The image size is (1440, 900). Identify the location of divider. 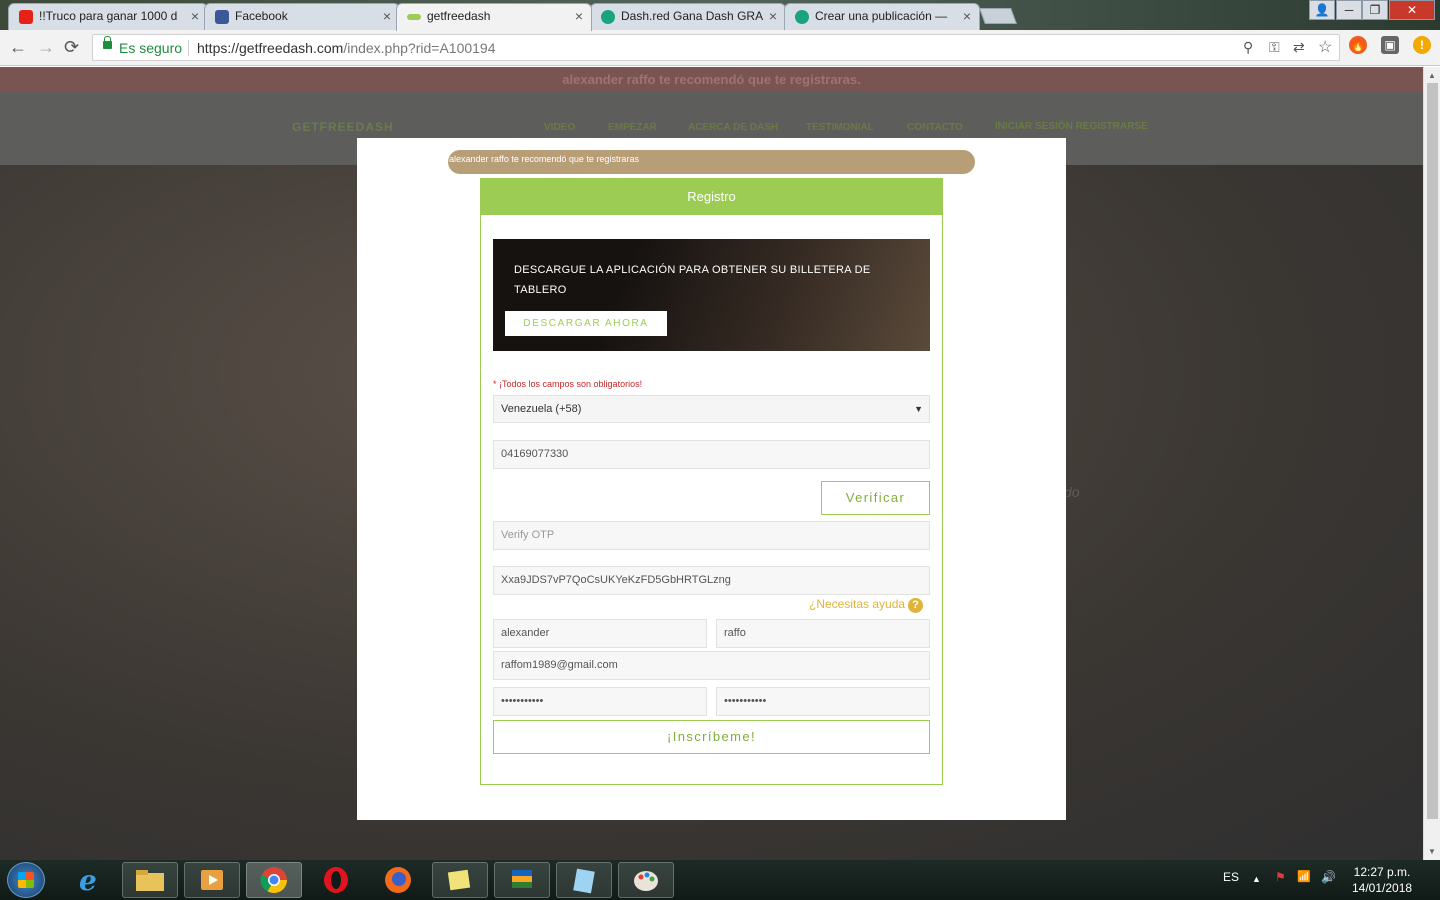
(188, 48).